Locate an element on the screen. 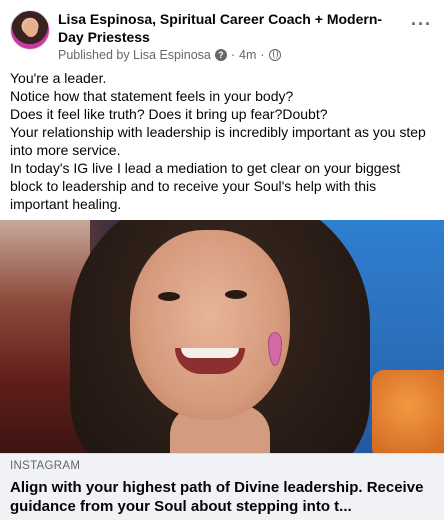 The height and width of the screenshot is (520, 444). question-badge-icon: ? is located at coordinates (220, 55).